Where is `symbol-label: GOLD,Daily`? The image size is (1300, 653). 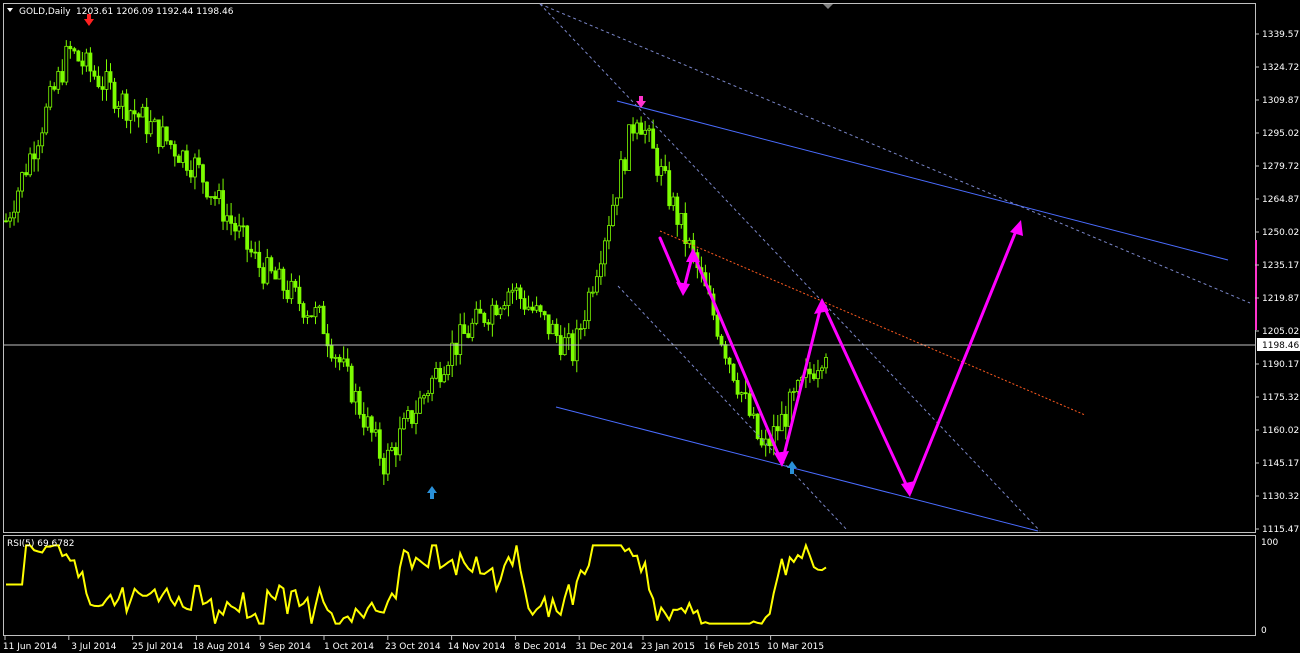
symbol-label: GOLD,Daily is located at coordinates (45, 12).